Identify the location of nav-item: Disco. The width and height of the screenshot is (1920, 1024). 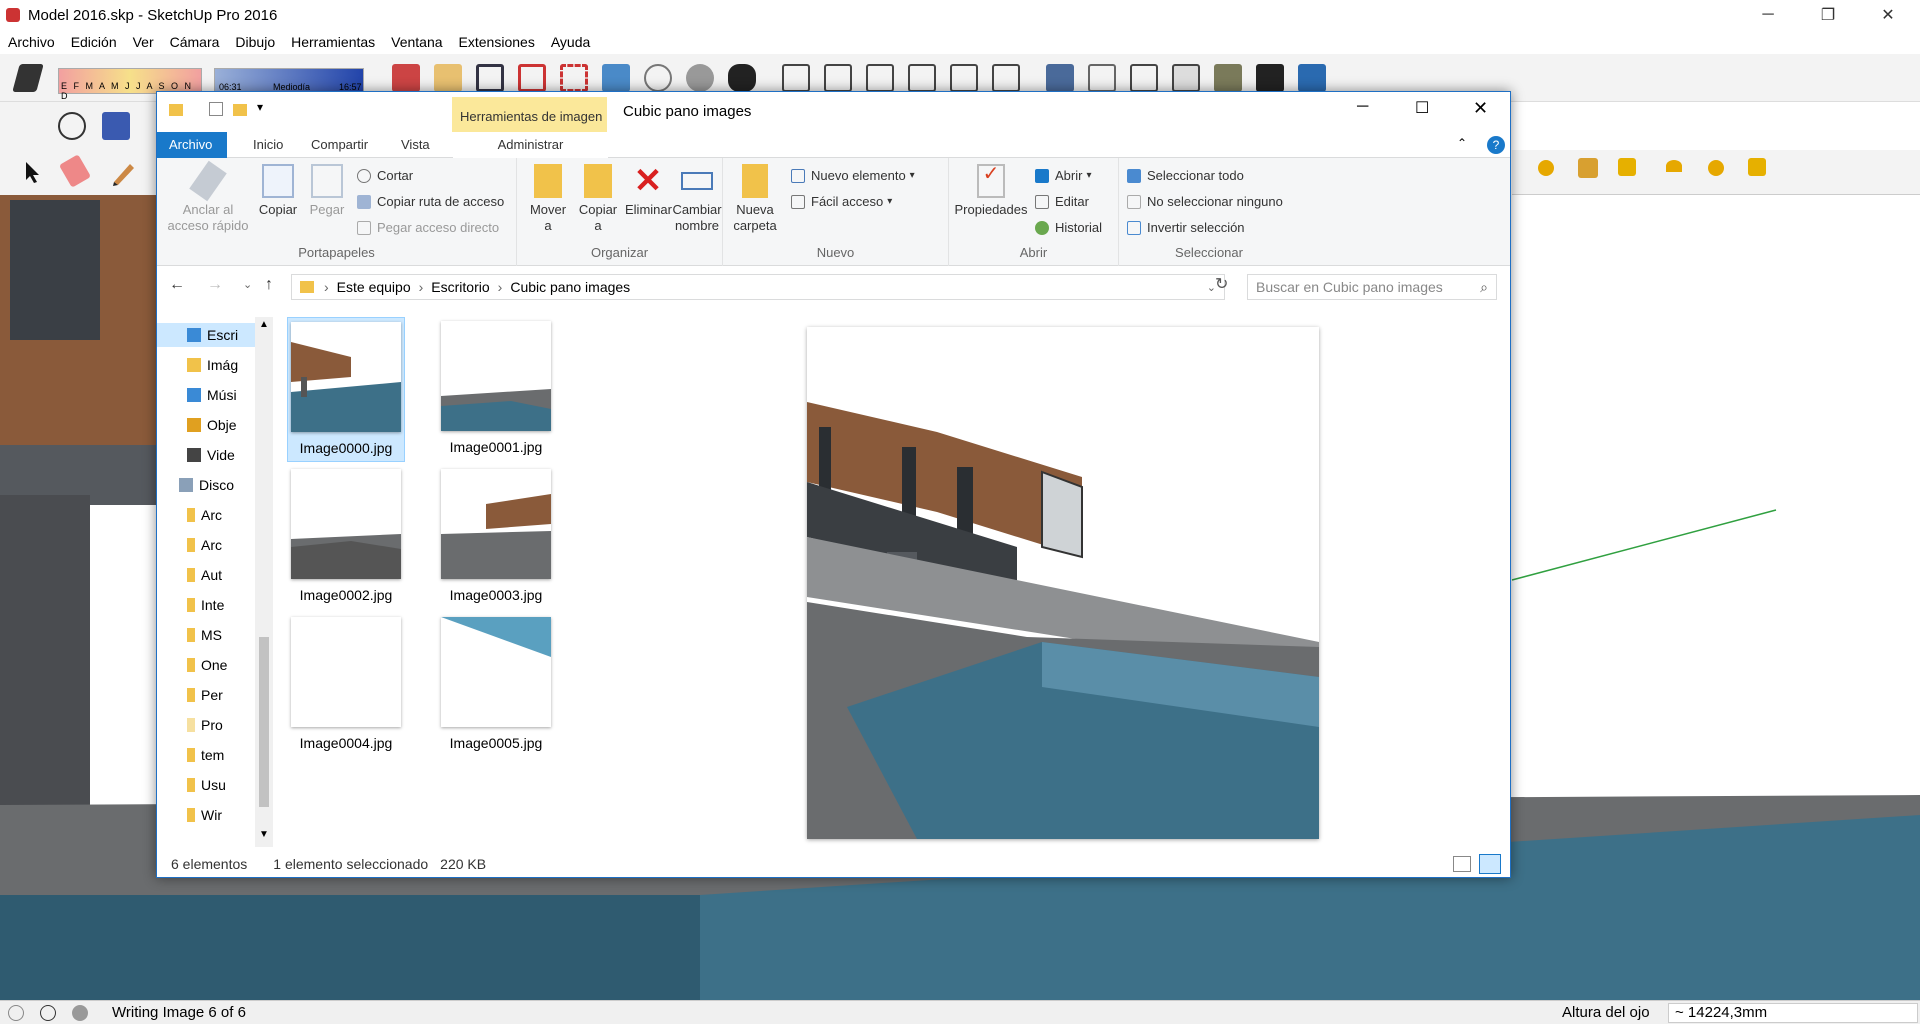
(206, 485).